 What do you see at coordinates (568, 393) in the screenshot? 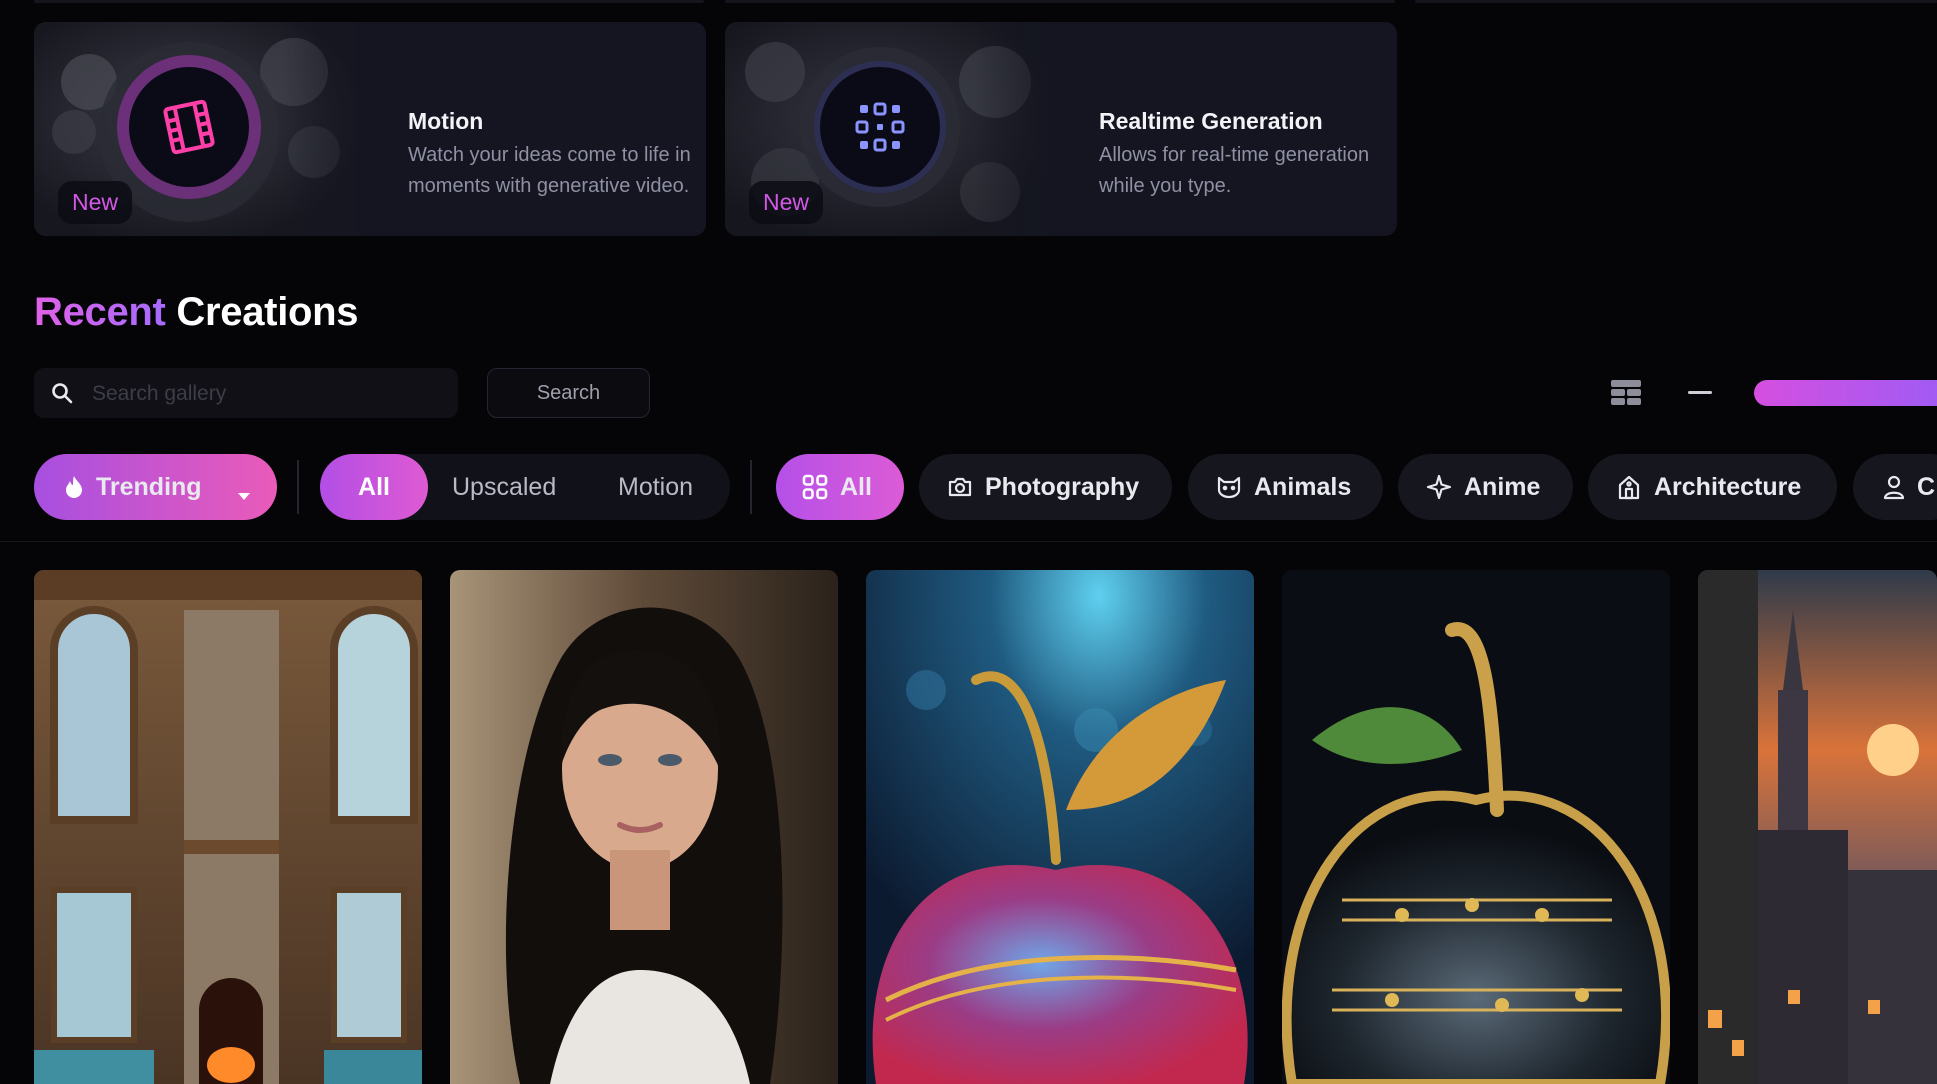
I see `search-button: Search` at bounding box center [568, 393].